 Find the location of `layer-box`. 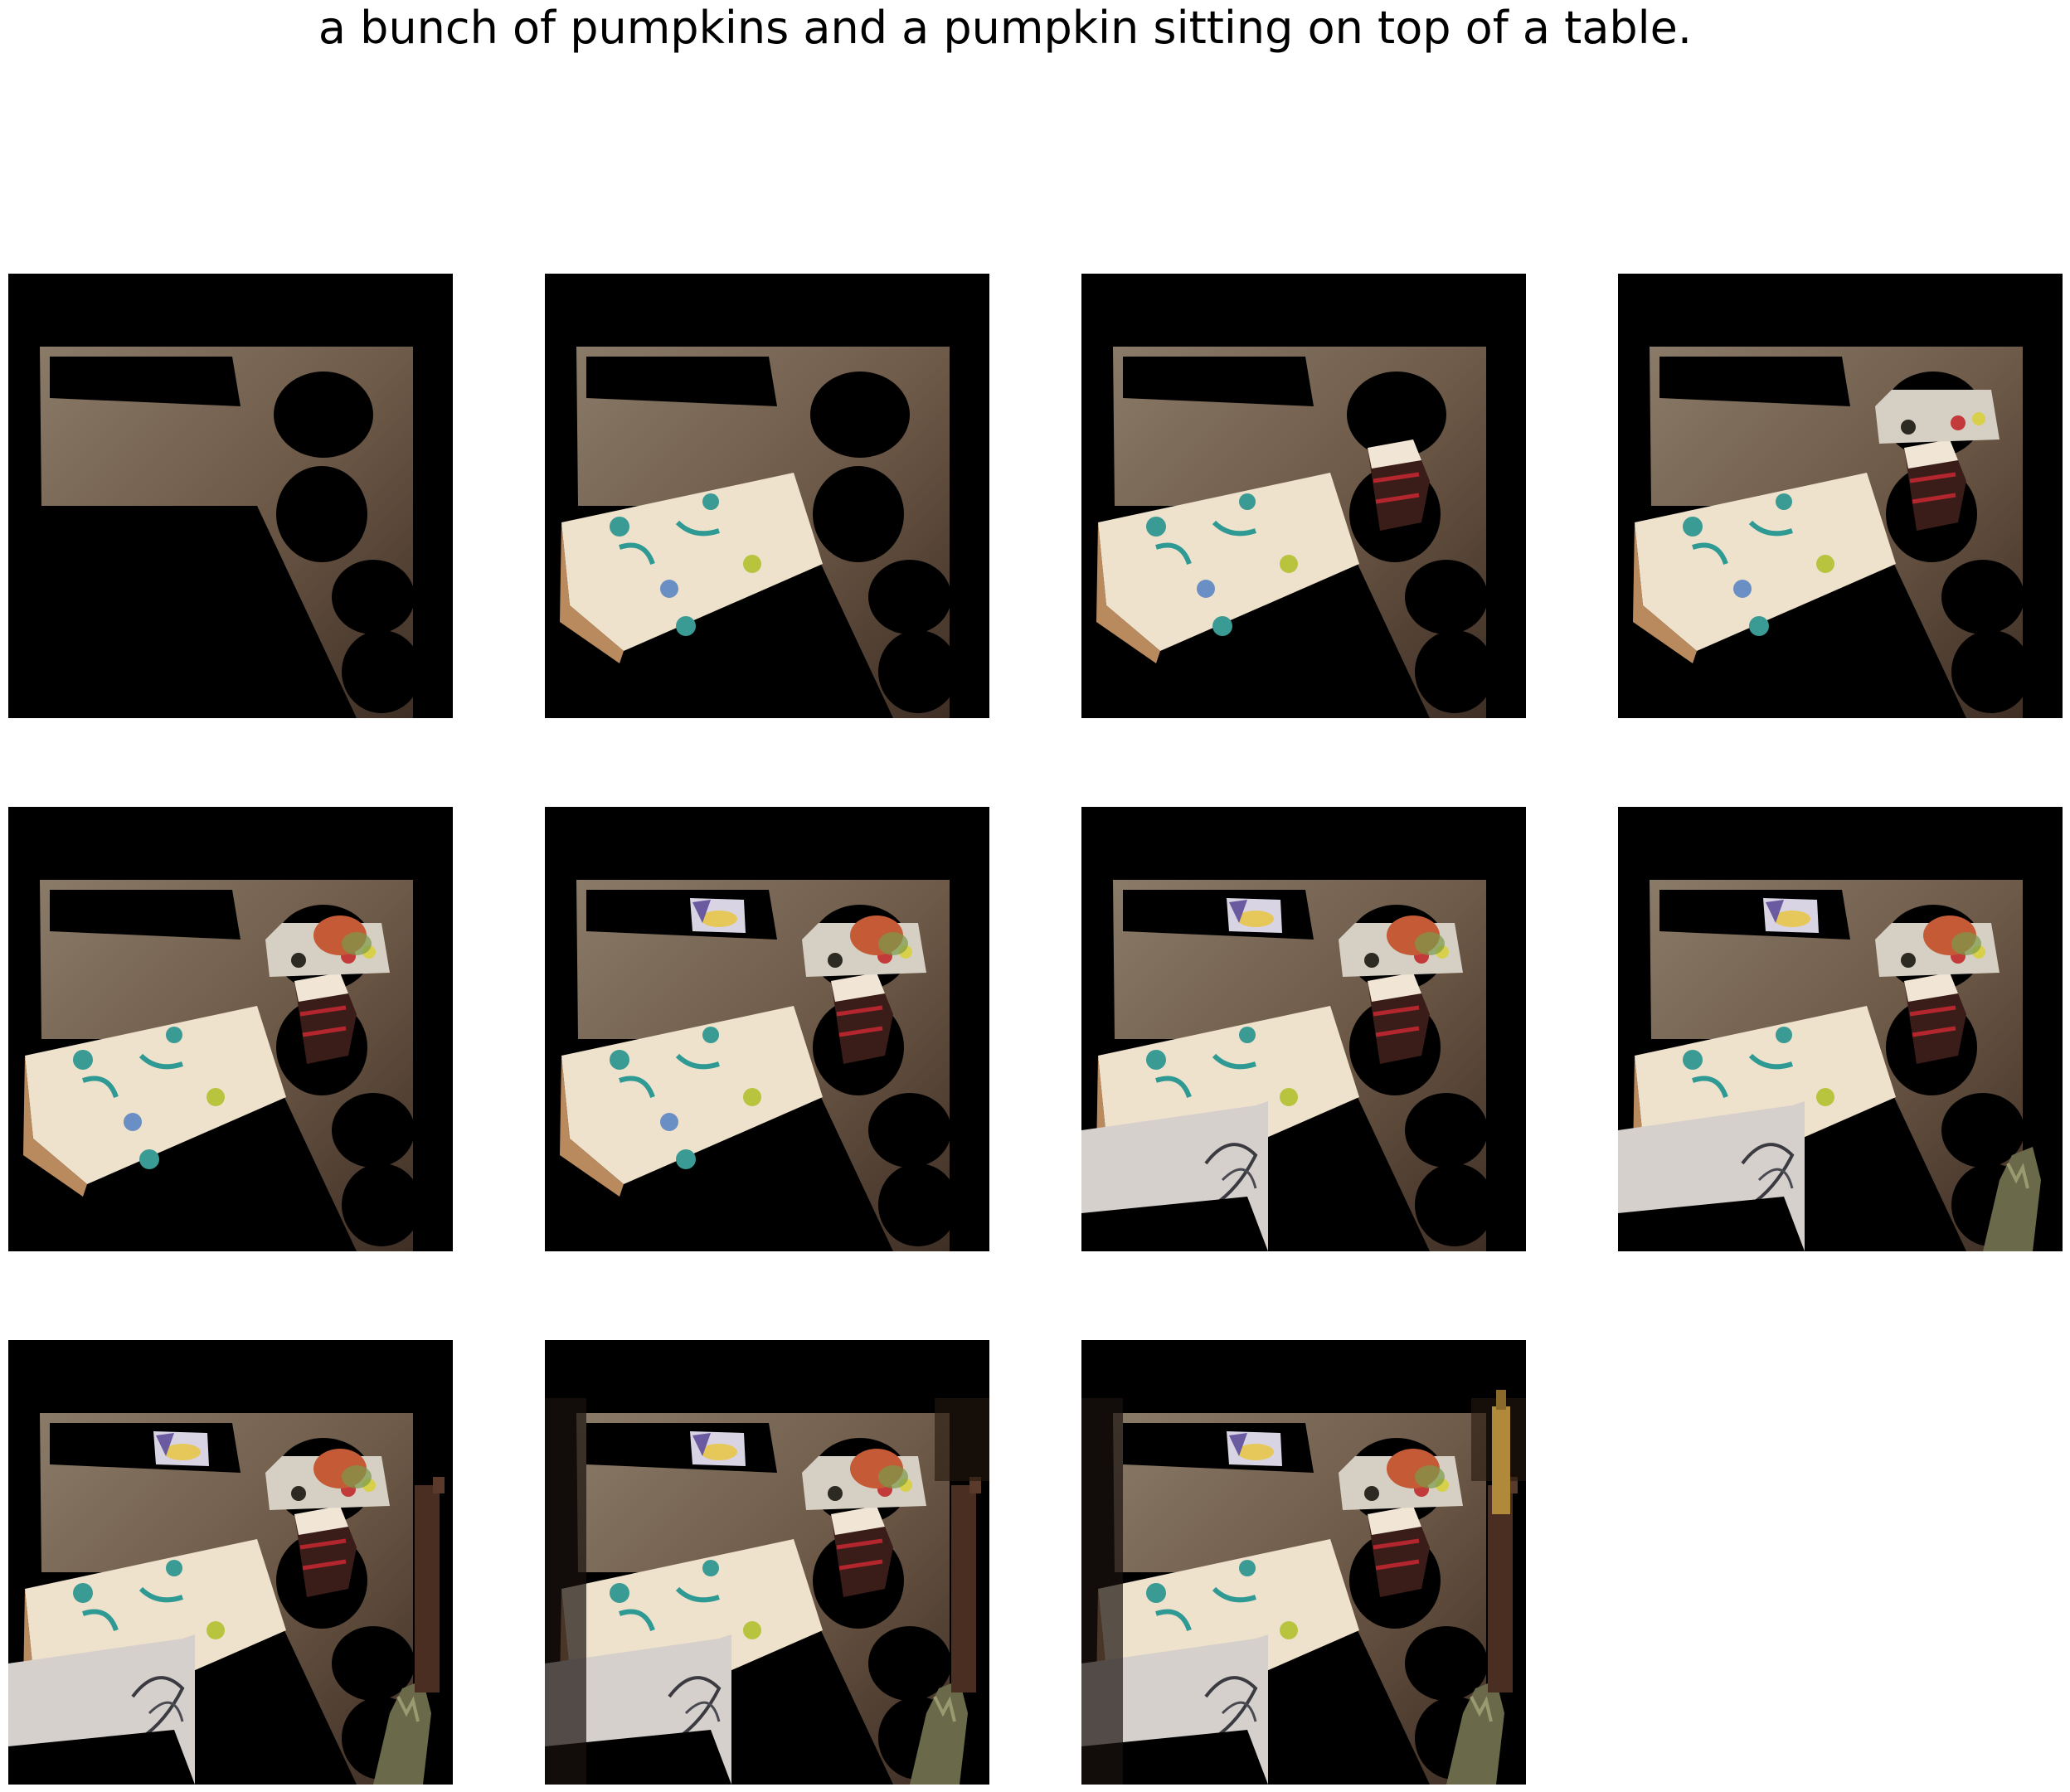

layer-box is located at coordinates (1937, 417).